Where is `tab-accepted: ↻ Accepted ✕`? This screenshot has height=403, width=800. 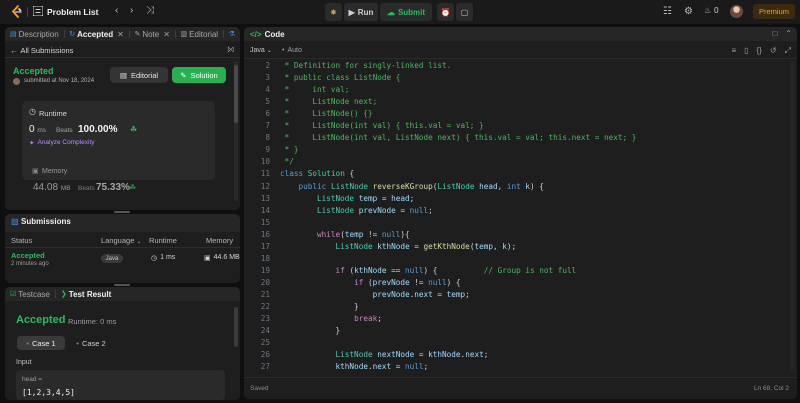
tab-accepted: ↻ Accepted ✕ is located at coordinates (96, 34).